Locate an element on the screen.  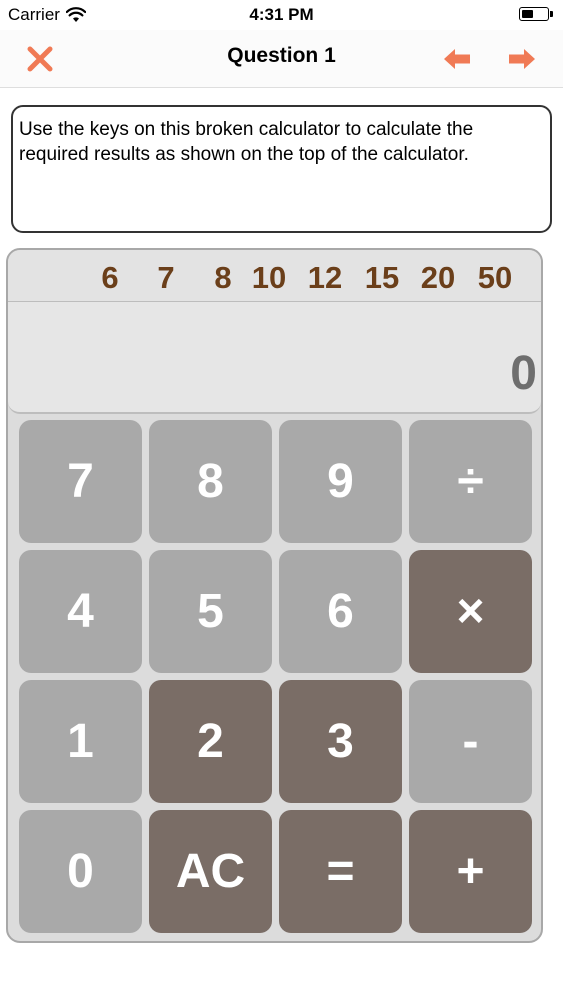
nav-bar: Question 1 is located at coordinates (281, 59).